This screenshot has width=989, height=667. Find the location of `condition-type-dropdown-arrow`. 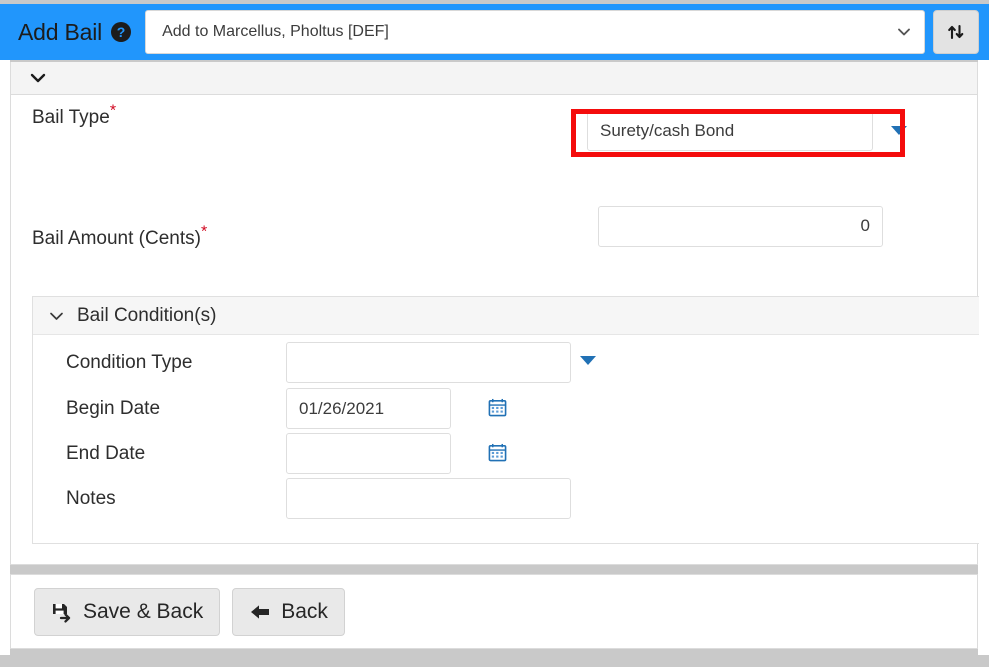

condition-type-dropdown-arrow is located at coordinates (588, 360).